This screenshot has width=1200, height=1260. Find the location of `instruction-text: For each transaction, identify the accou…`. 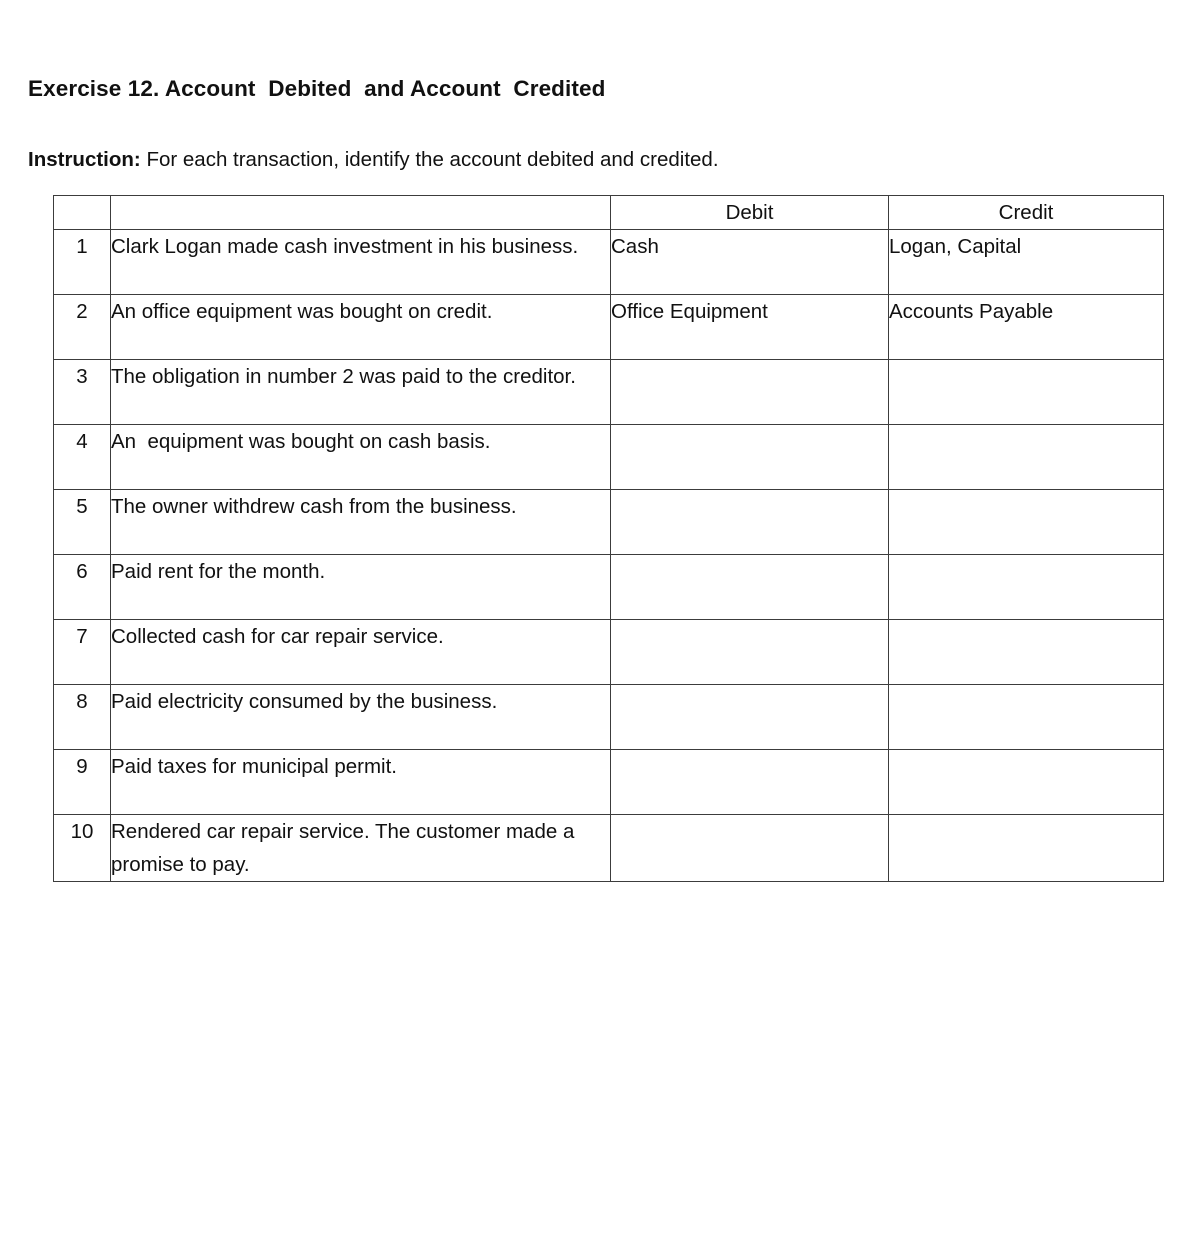

instruction-text: For each transaction, identify the accou… is located at coordinates (429, 159).